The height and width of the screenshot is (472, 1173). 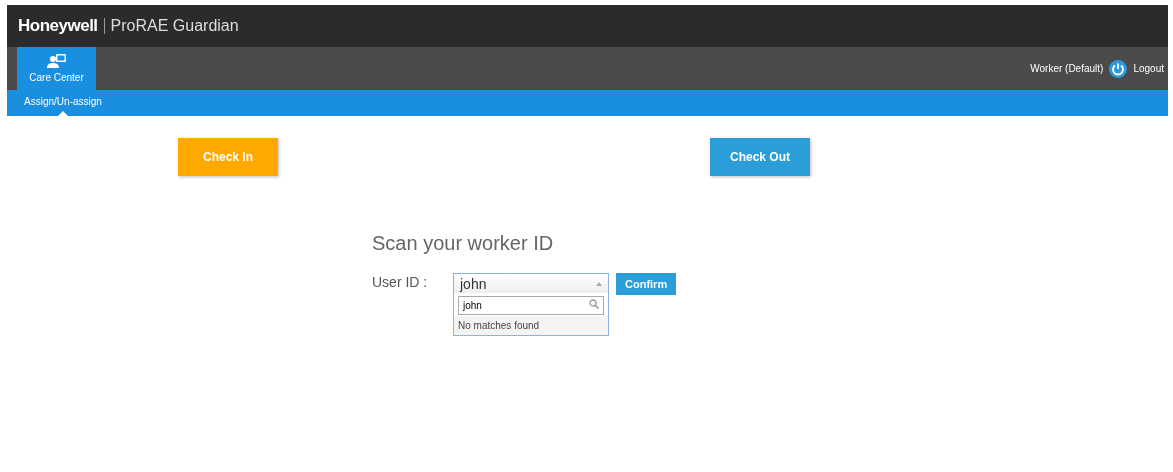 I want to click on nav-tab: Care Center, so click(x=56, y=68).